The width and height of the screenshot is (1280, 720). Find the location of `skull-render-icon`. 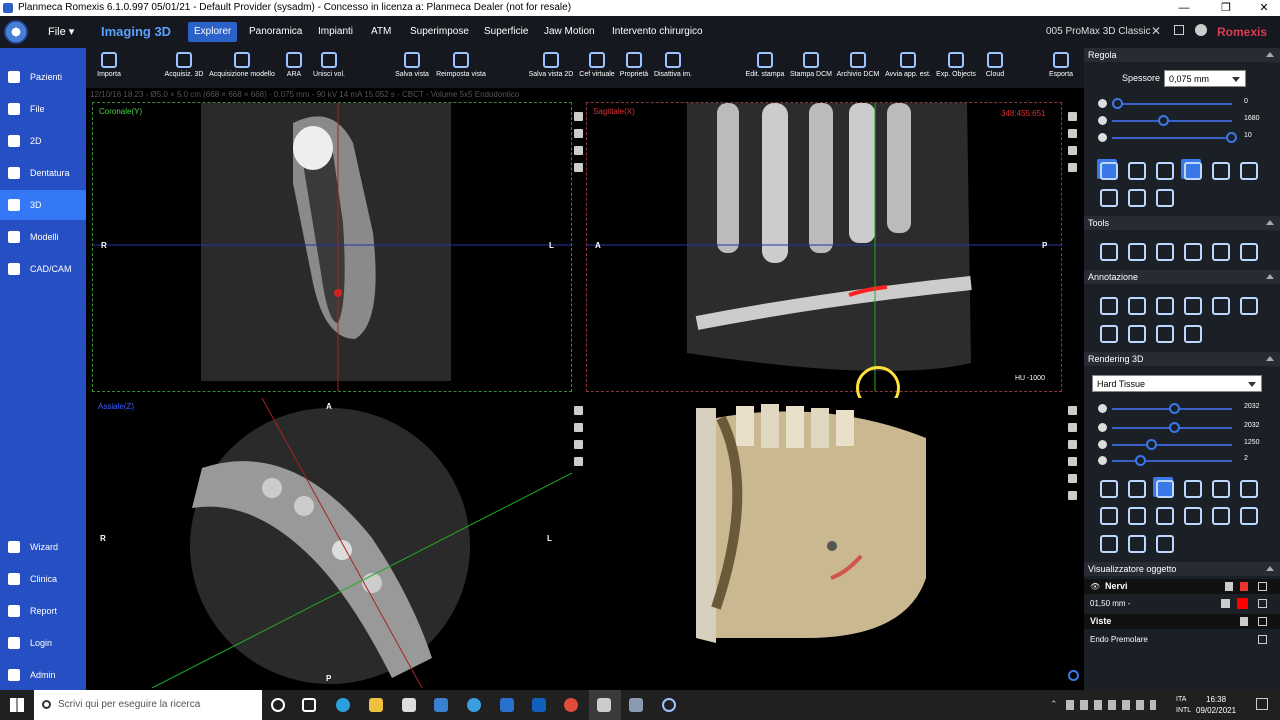

skull-render-icon is located at coordinates (1135, 542).